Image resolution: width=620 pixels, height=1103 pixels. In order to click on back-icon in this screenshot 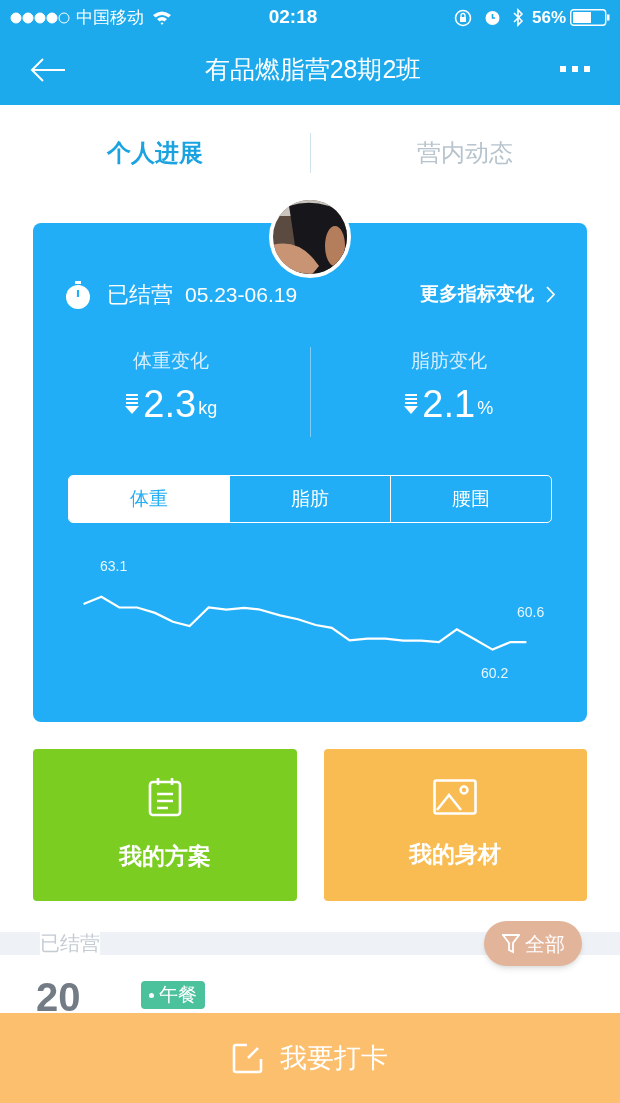, I will do `click(48, 70)`.